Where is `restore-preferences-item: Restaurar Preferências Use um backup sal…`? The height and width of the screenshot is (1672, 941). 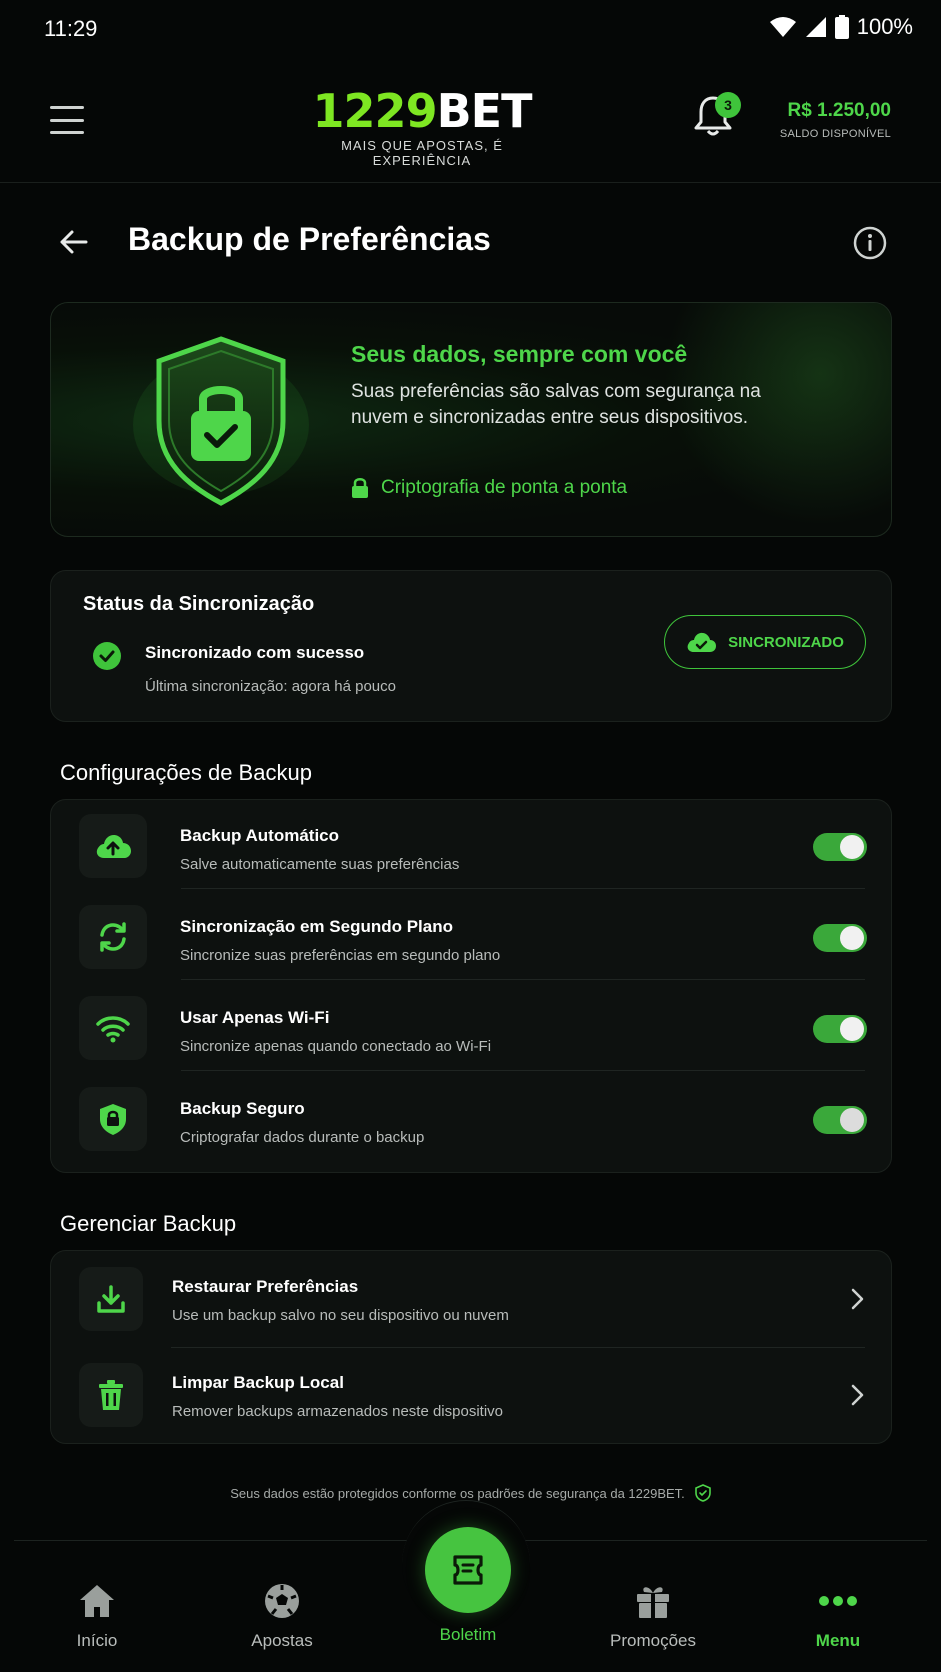
restore-preferences-item: Restaurar Preferências Use um backup sal… is located at coordinates (472, 1299).